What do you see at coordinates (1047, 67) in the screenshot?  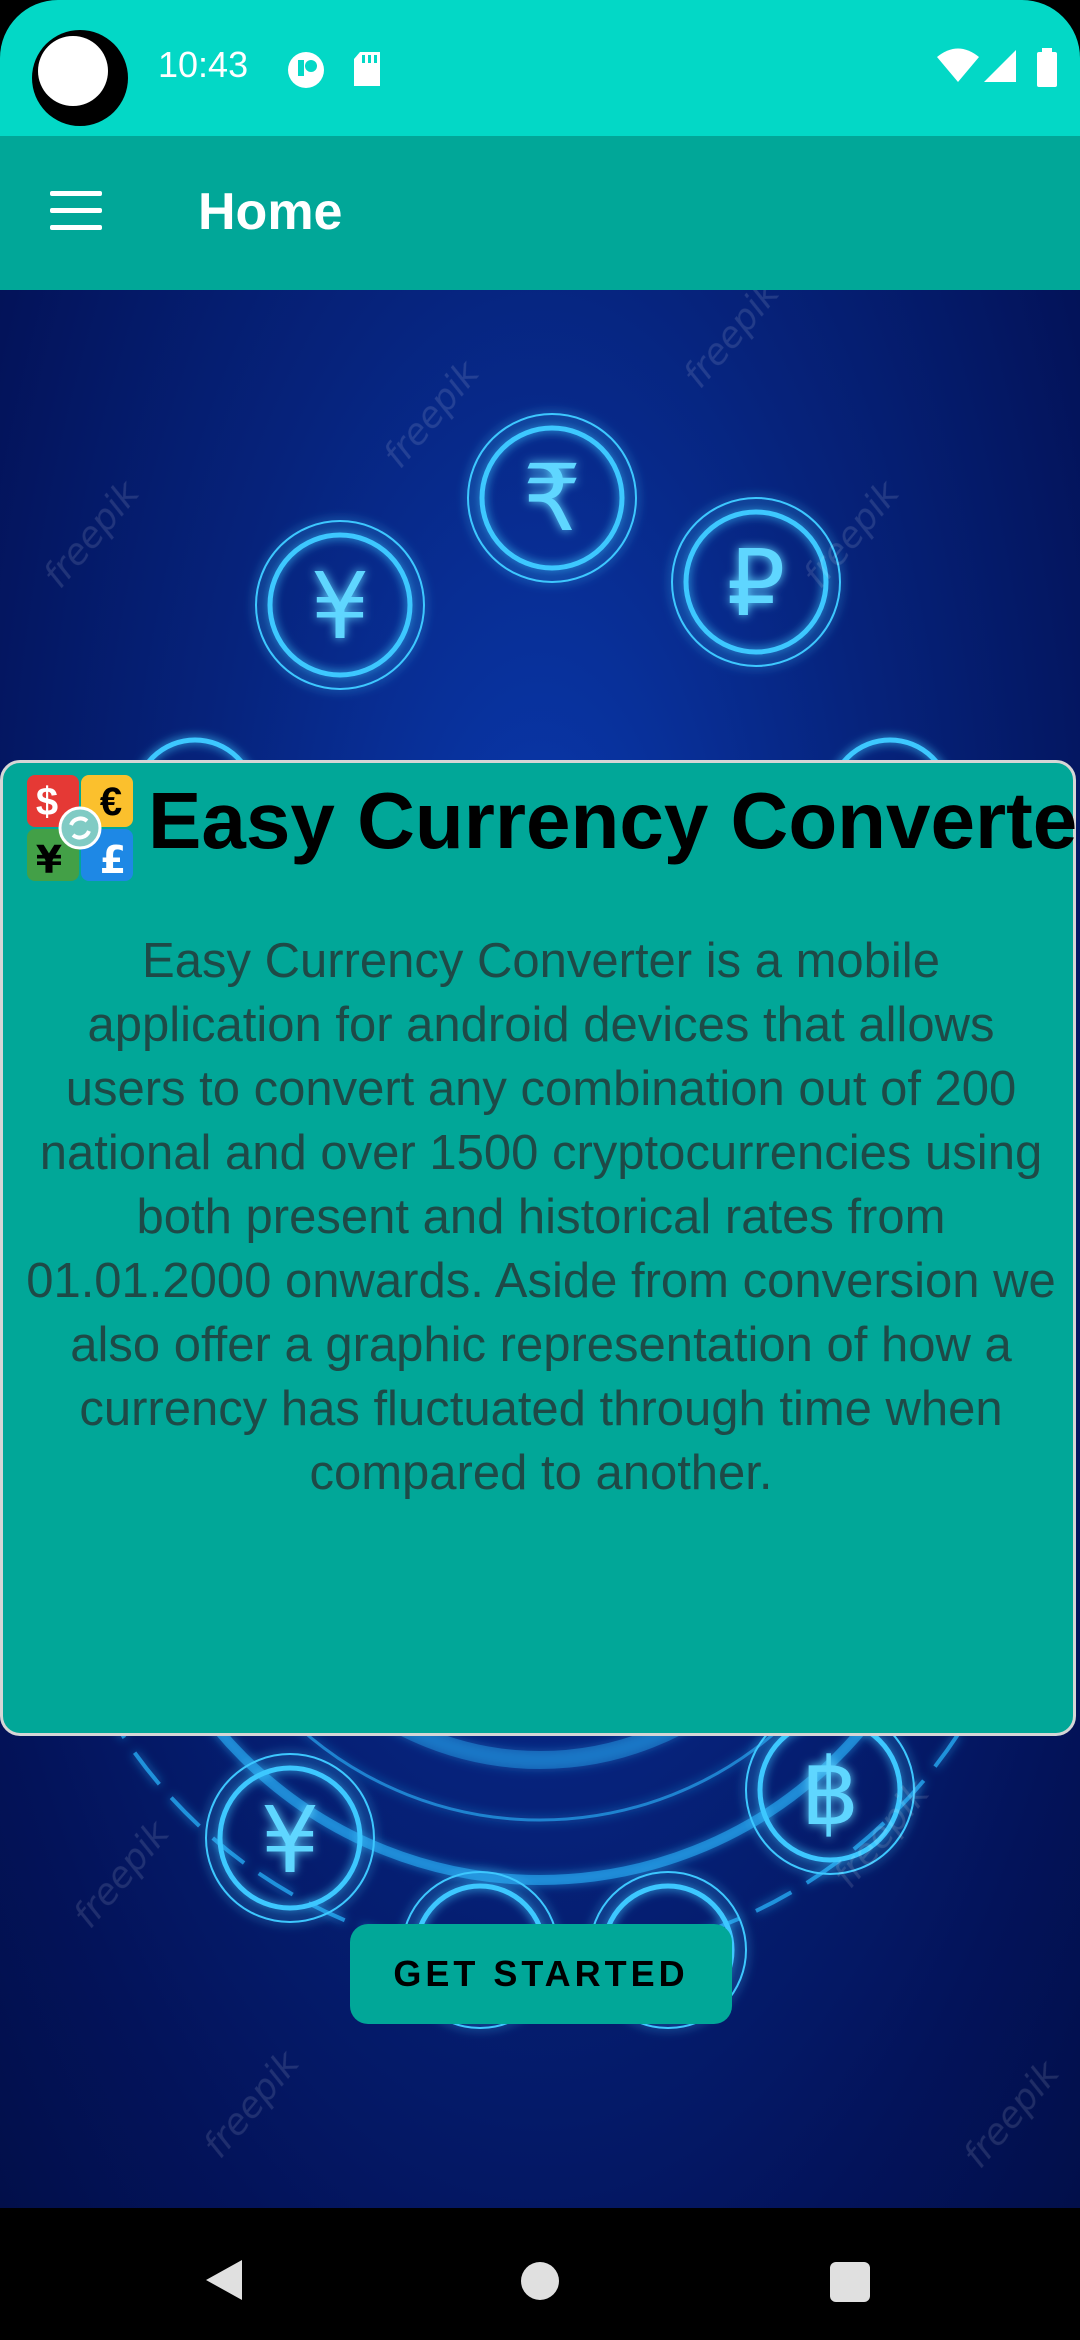 I see `battery-icon` at bounding box center [1047, 67].